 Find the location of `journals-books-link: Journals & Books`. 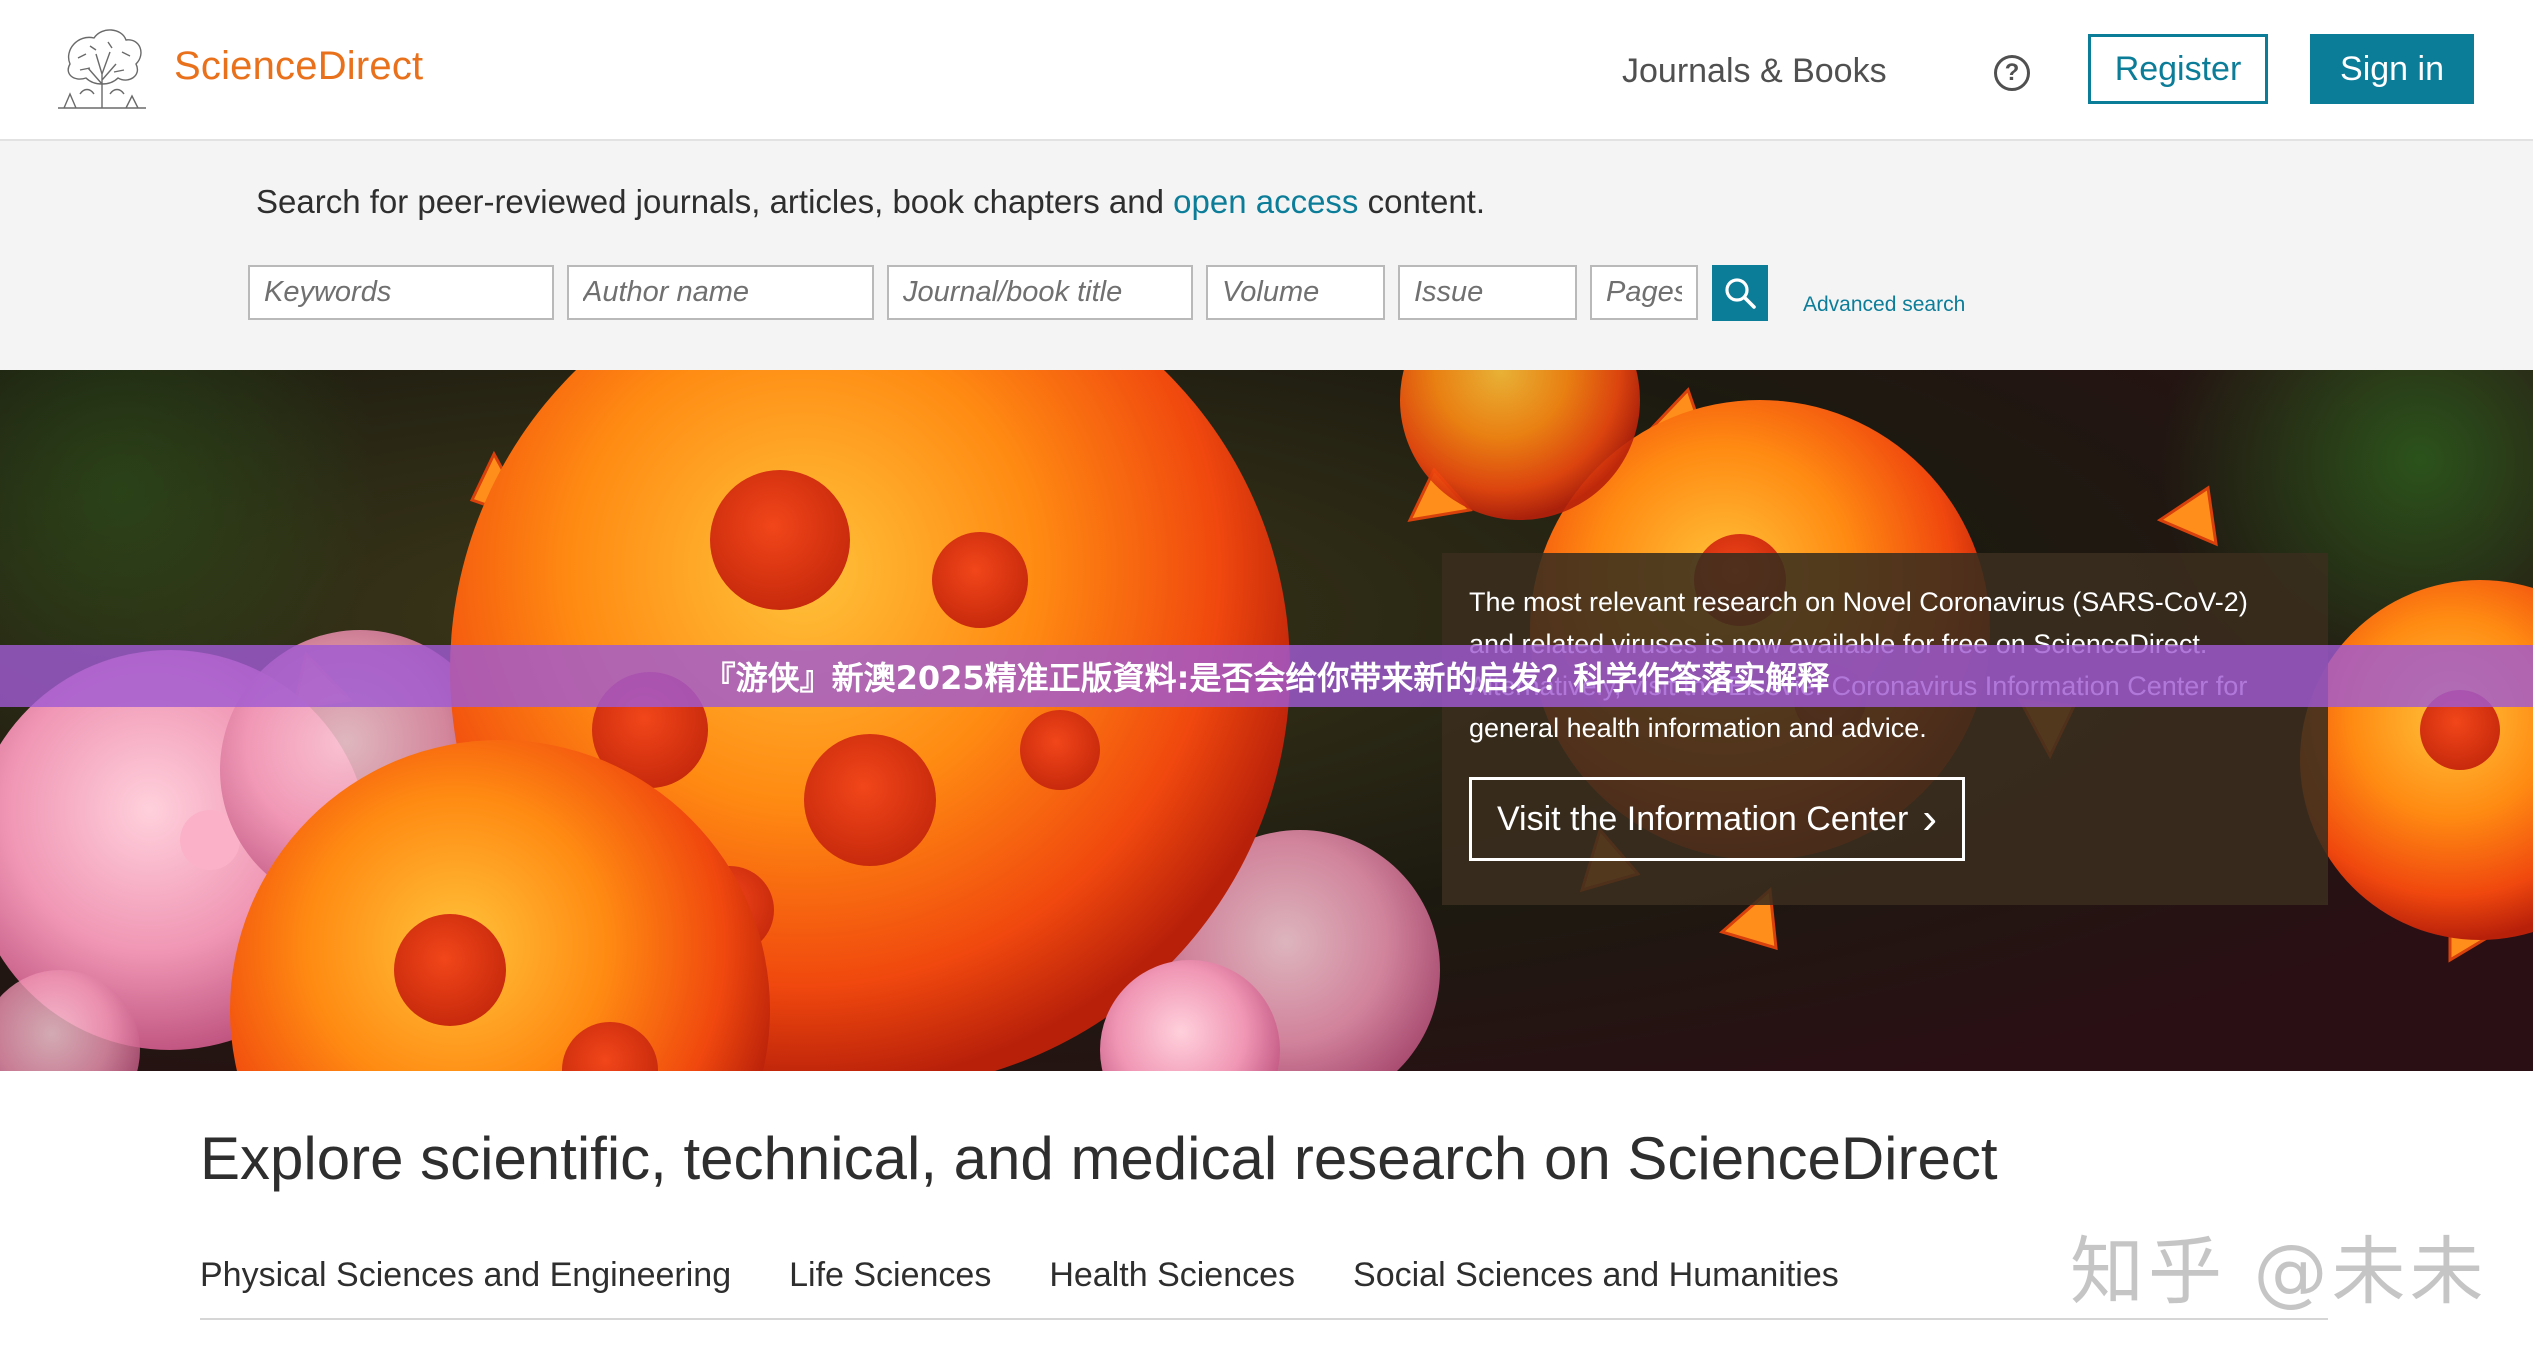

journals-books-link: Journals & Books is located at coordinates (1754, 71).